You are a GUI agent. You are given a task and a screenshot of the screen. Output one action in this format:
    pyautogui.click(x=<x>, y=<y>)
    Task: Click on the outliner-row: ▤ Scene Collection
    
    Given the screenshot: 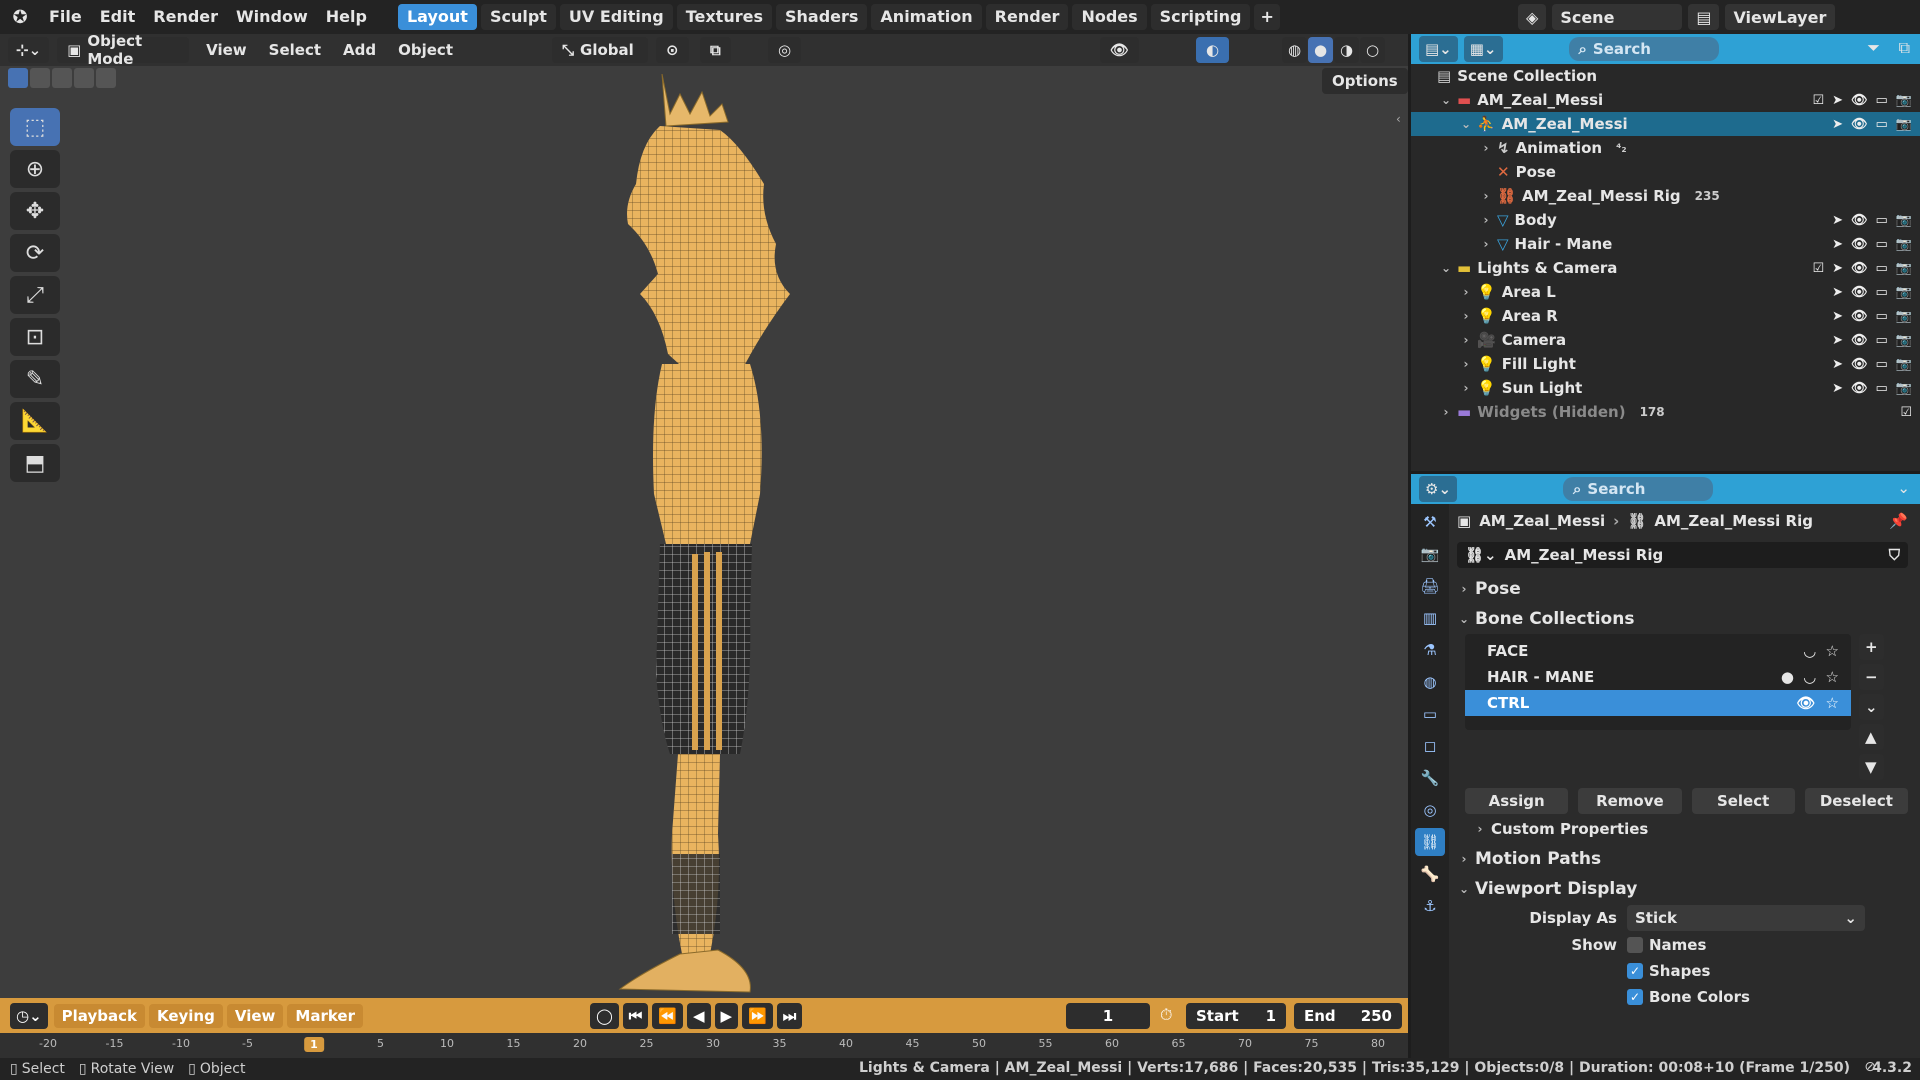 What is the action you would take?
    pyautogui.click(x=1665, y=76)
    